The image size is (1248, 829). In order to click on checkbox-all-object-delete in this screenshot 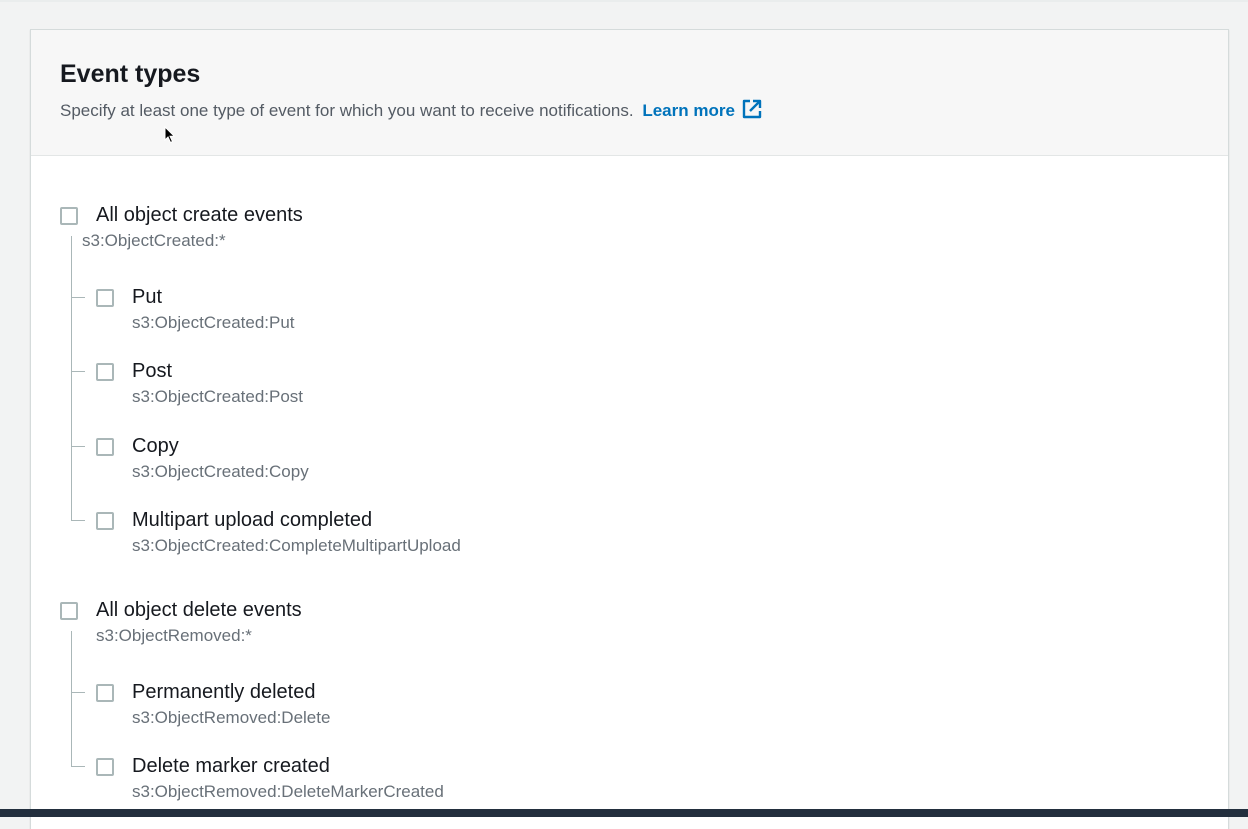, I will do `click(69, 611)`.